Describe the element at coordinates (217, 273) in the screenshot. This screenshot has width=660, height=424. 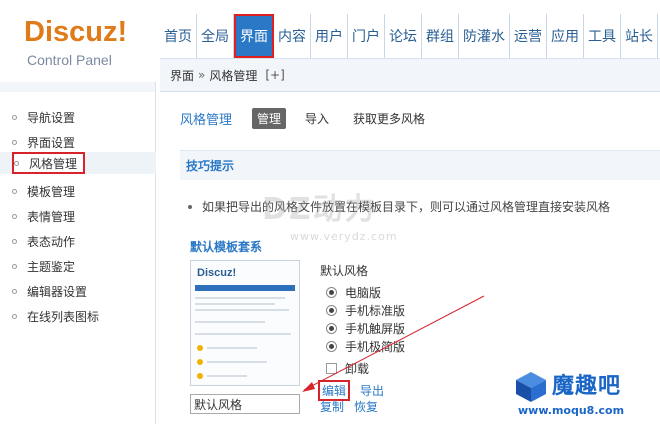
I see `preview-logo: Discuz!` at that location.